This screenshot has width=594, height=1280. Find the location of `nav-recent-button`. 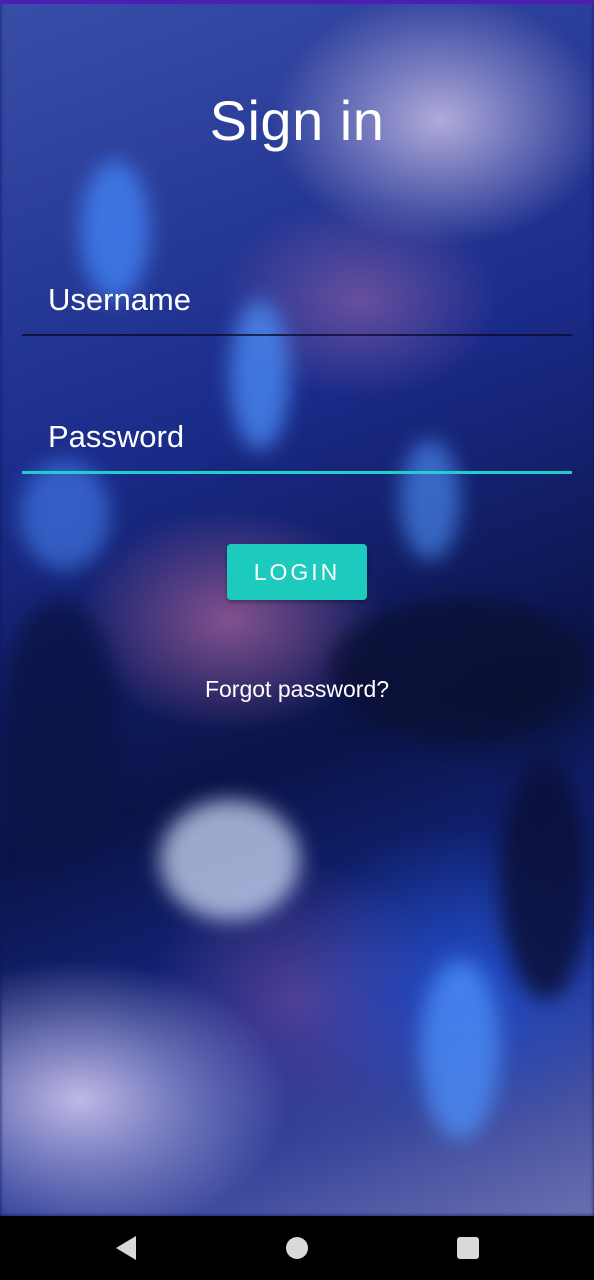

nav-recent-button is located at coordinates (468, 1248).